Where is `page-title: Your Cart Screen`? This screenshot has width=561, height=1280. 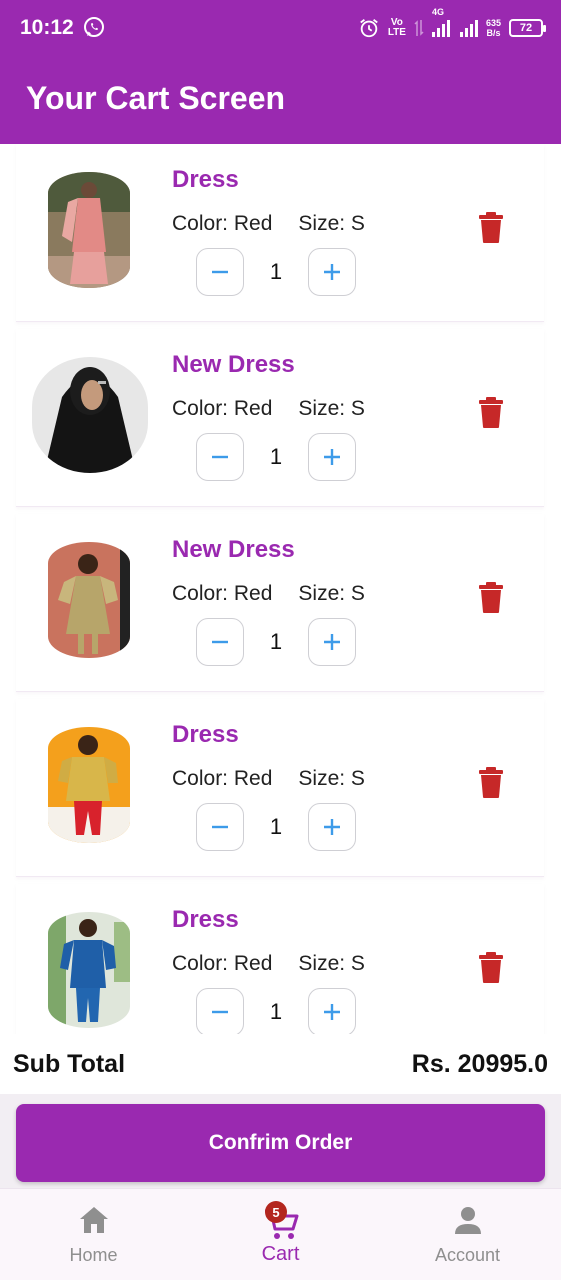 page-title: Your Cart Screen is located at coordinates (156, 98).